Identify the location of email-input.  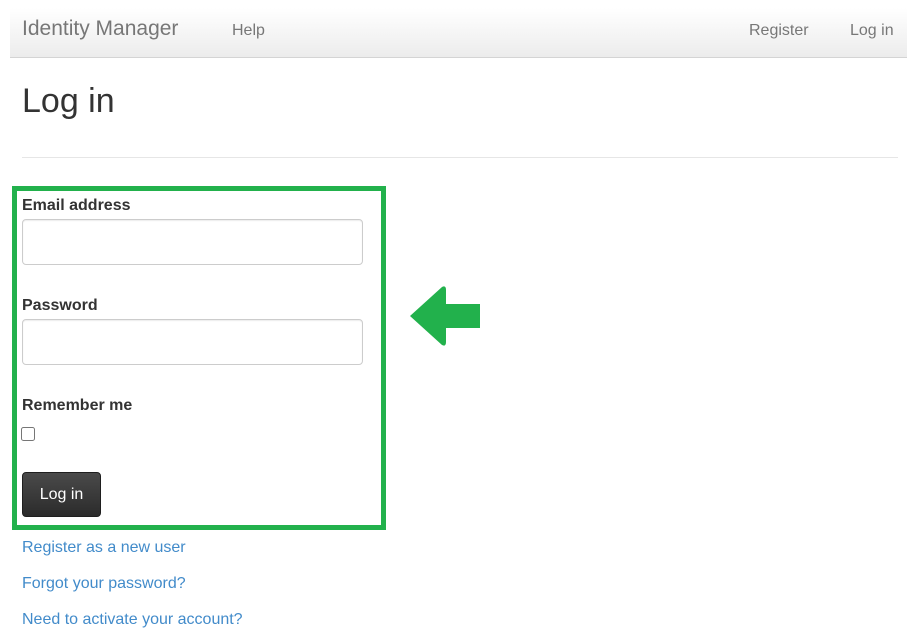
(192, 242).